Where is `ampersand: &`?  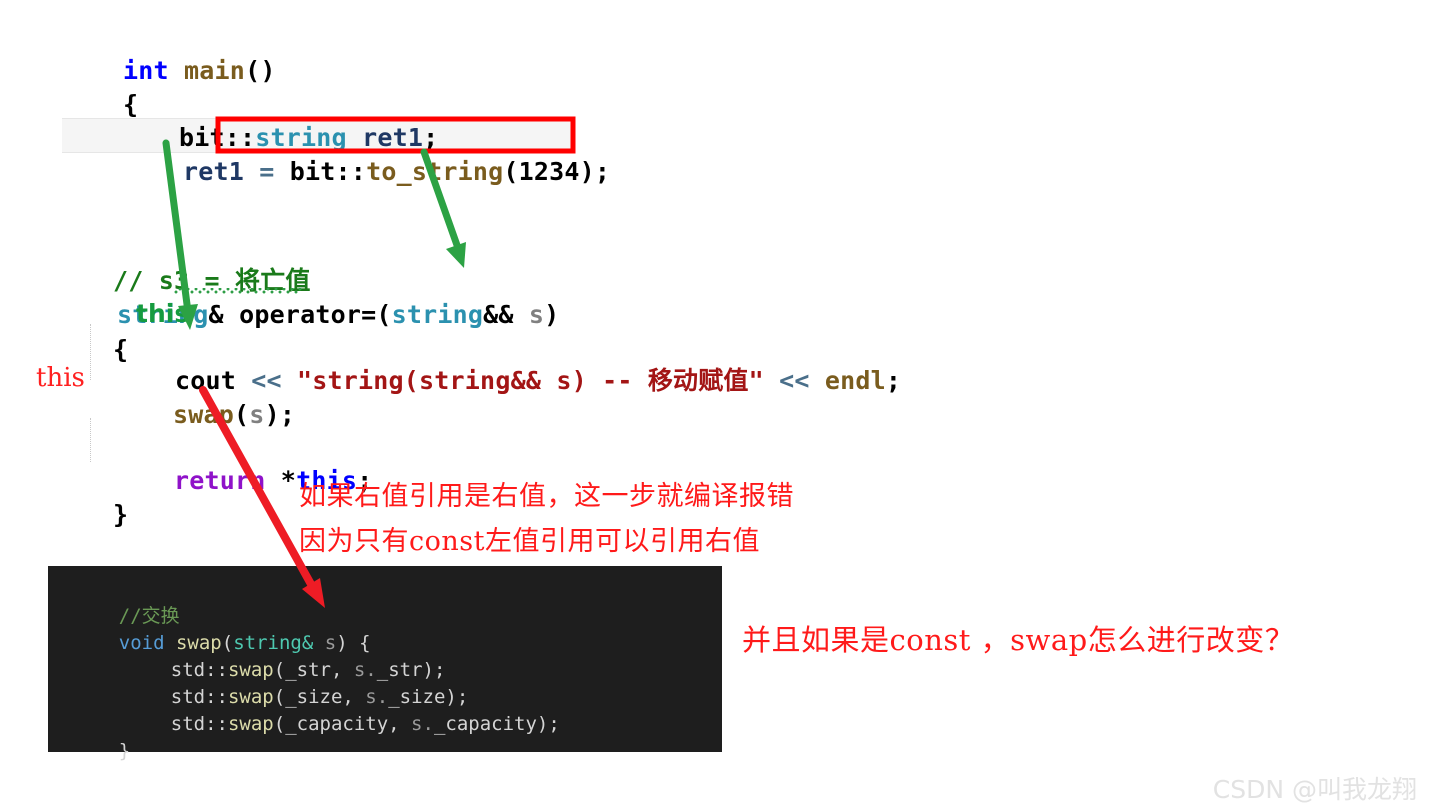 ampersand: & is located at coordinates (216, 314).